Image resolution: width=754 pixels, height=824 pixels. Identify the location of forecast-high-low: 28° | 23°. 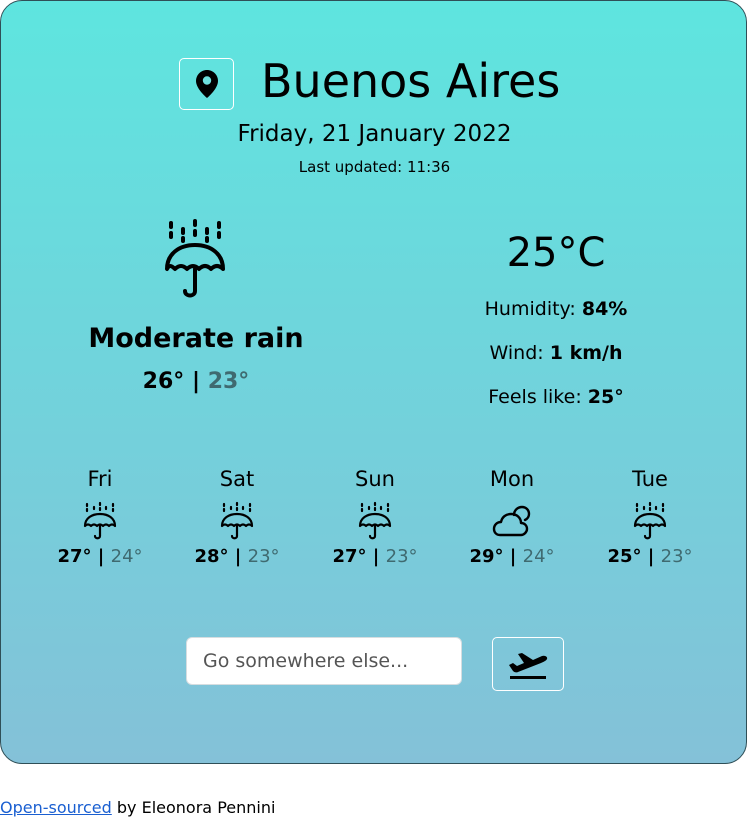
(237, 557).